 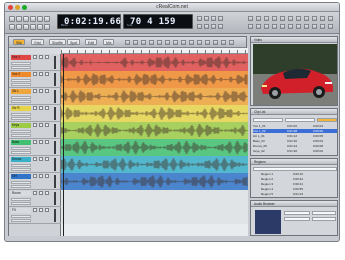 What do you see at coordinates (295, 141) in the screenshot?
I see `clip-list-row: Bass_03 0:01:20 0:00:03` at bounding box center [295, 141].